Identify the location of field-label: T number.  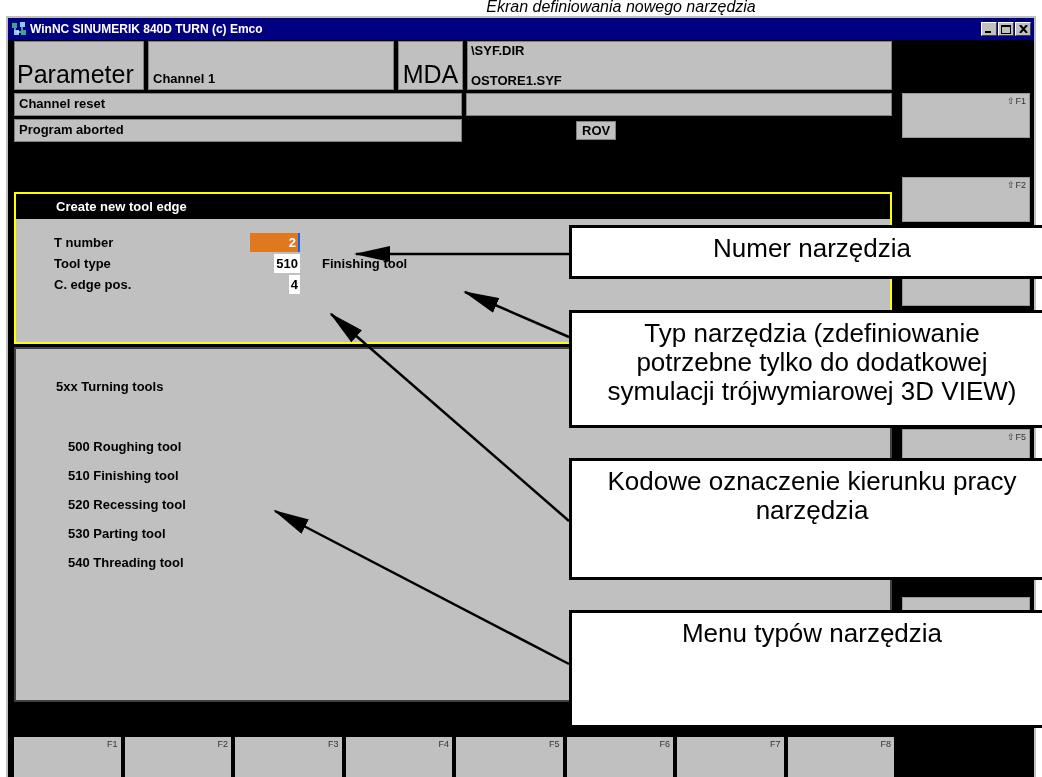
(84, 242).